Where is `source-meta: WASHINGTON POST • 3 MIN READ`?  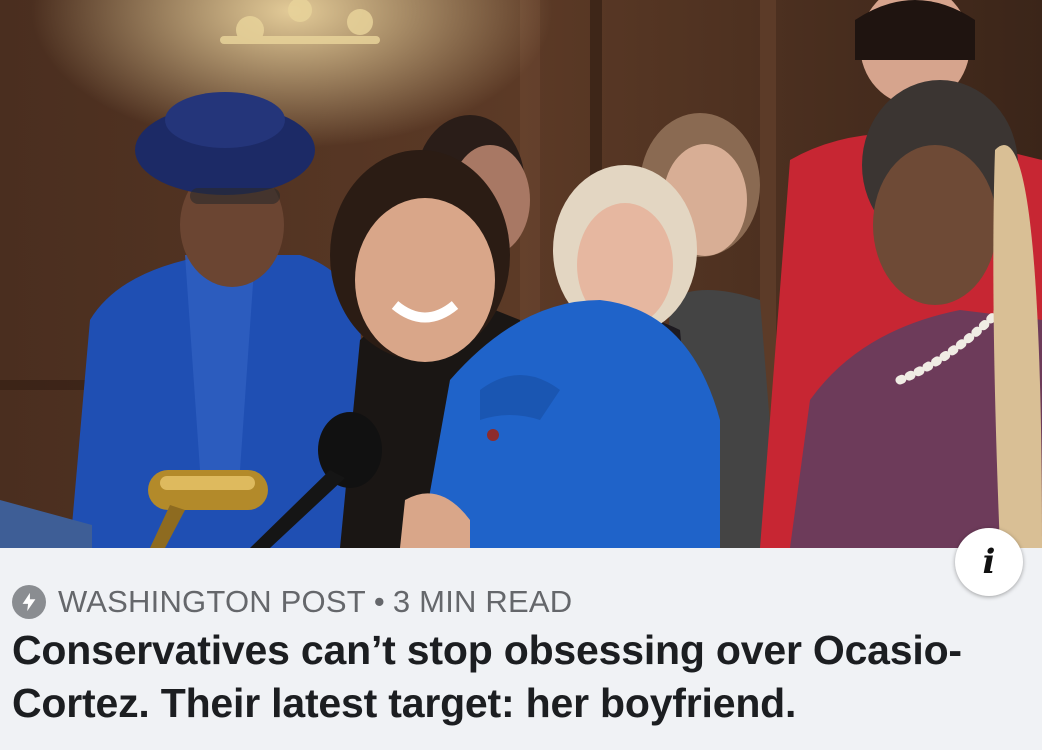
source-meta: WASHINGTON POST • 3 MIN READ is located at coordinates (292, 602).